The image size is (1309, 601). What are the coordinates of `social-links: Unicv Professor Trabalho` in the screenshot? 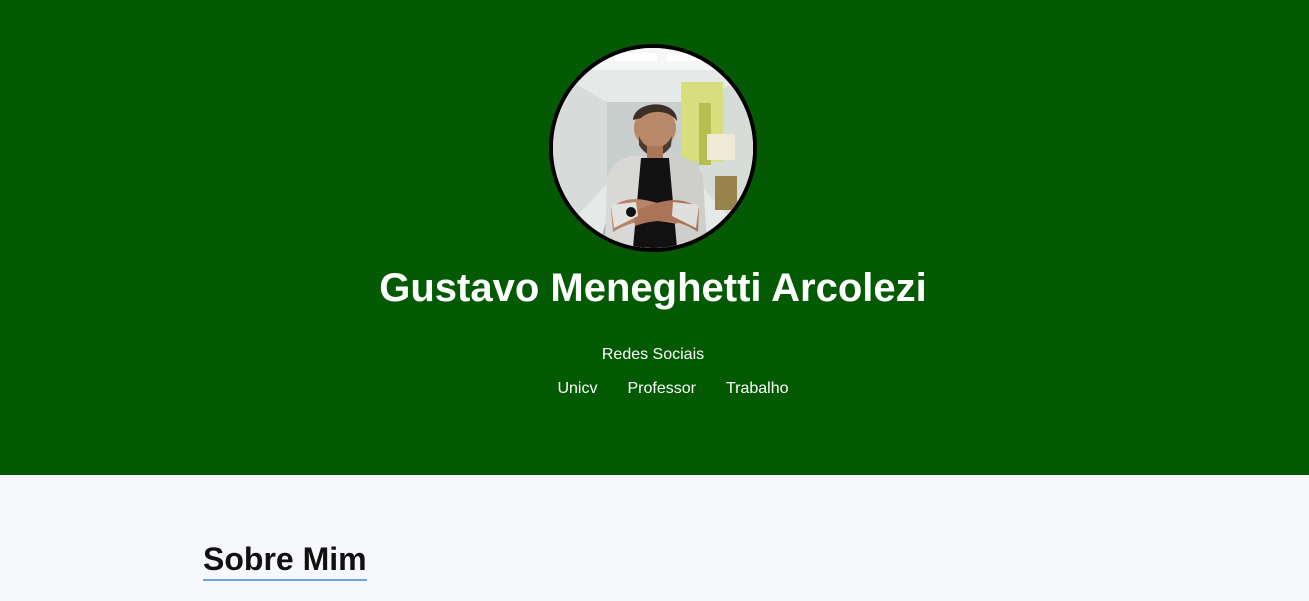 It's located at (654, 389).